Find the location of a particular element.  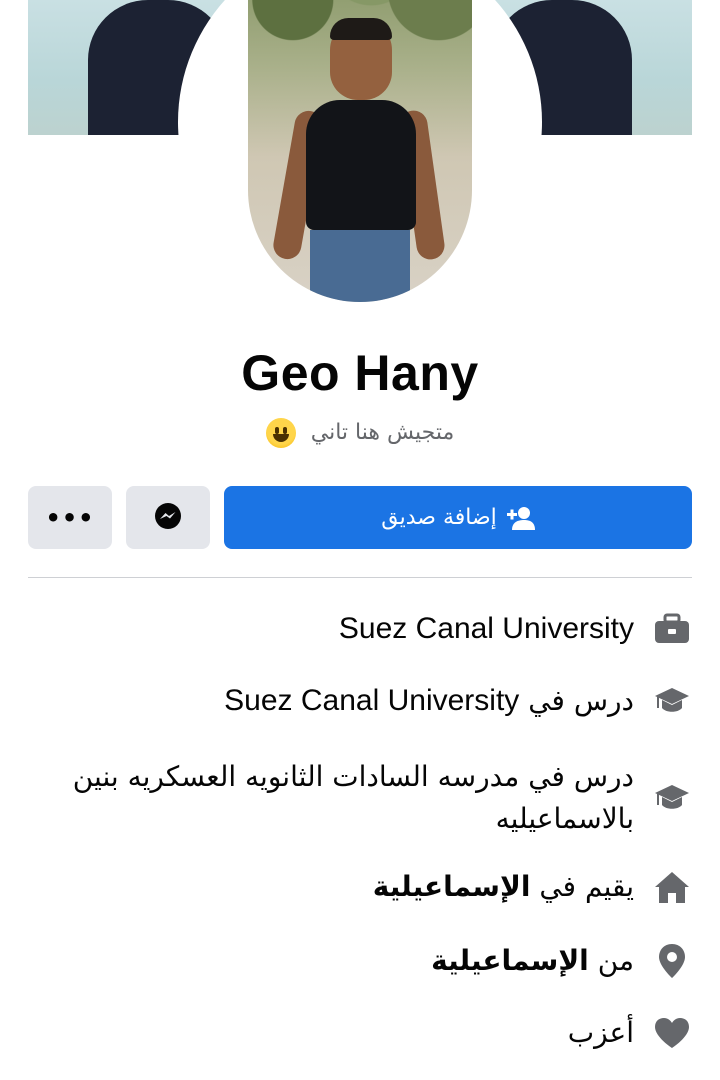

profile-bio: متجيش هنا تاني is located at coordinates (360, 433).